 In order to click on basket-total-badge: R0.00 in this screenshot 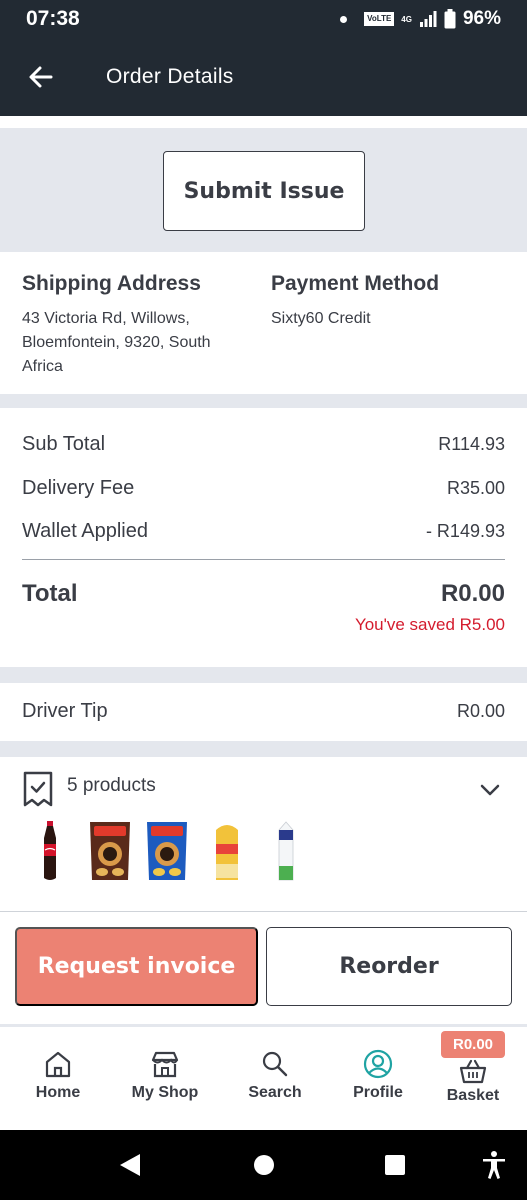, I will do `click(473, 1044)`.